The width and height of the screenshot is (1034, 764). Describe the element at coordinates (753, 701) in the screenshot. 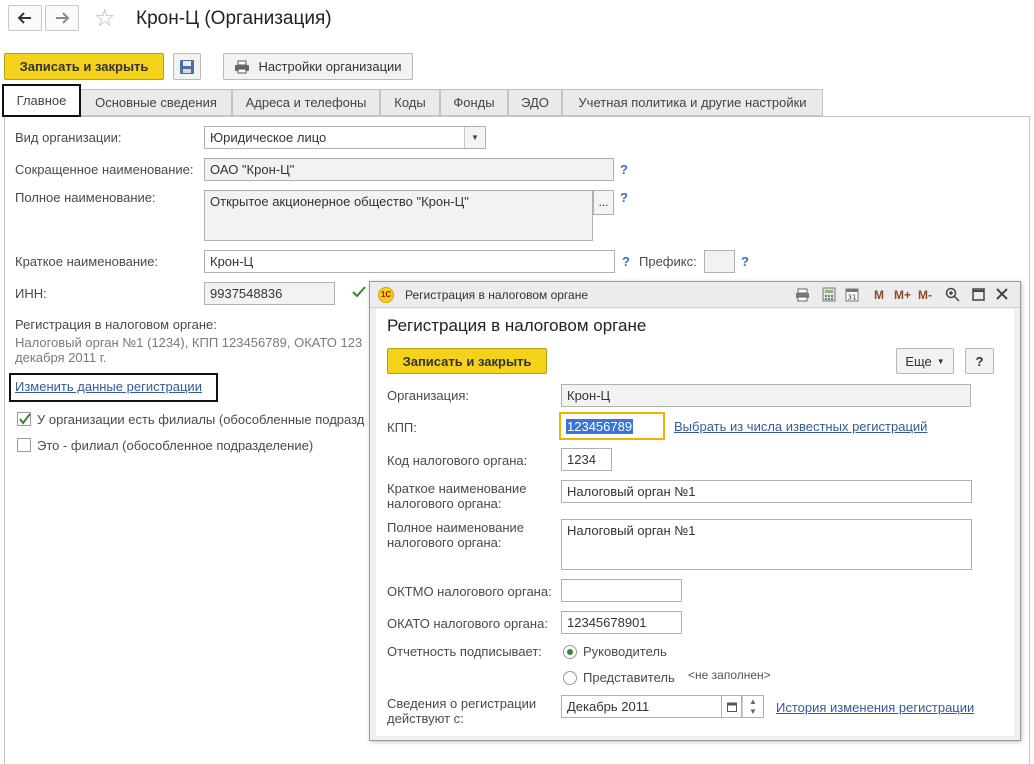

I see `chevron-up-icon: ▲` at that location.